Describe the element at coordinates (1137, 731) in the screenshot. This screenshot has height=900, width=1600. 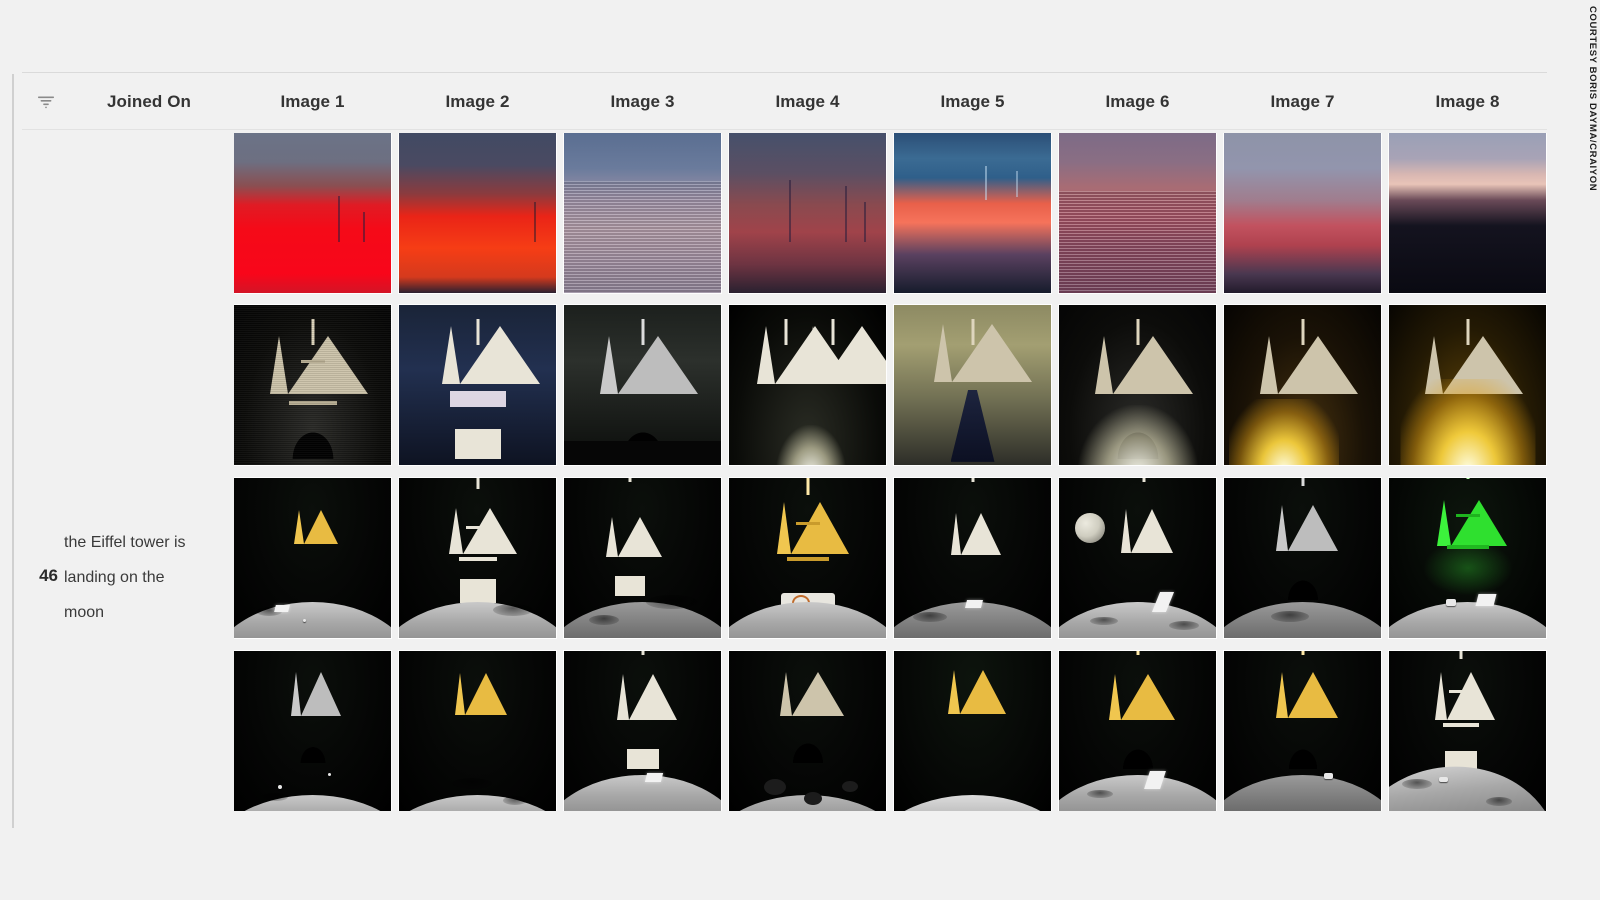
I see `grid-image-r4c6` at that location.